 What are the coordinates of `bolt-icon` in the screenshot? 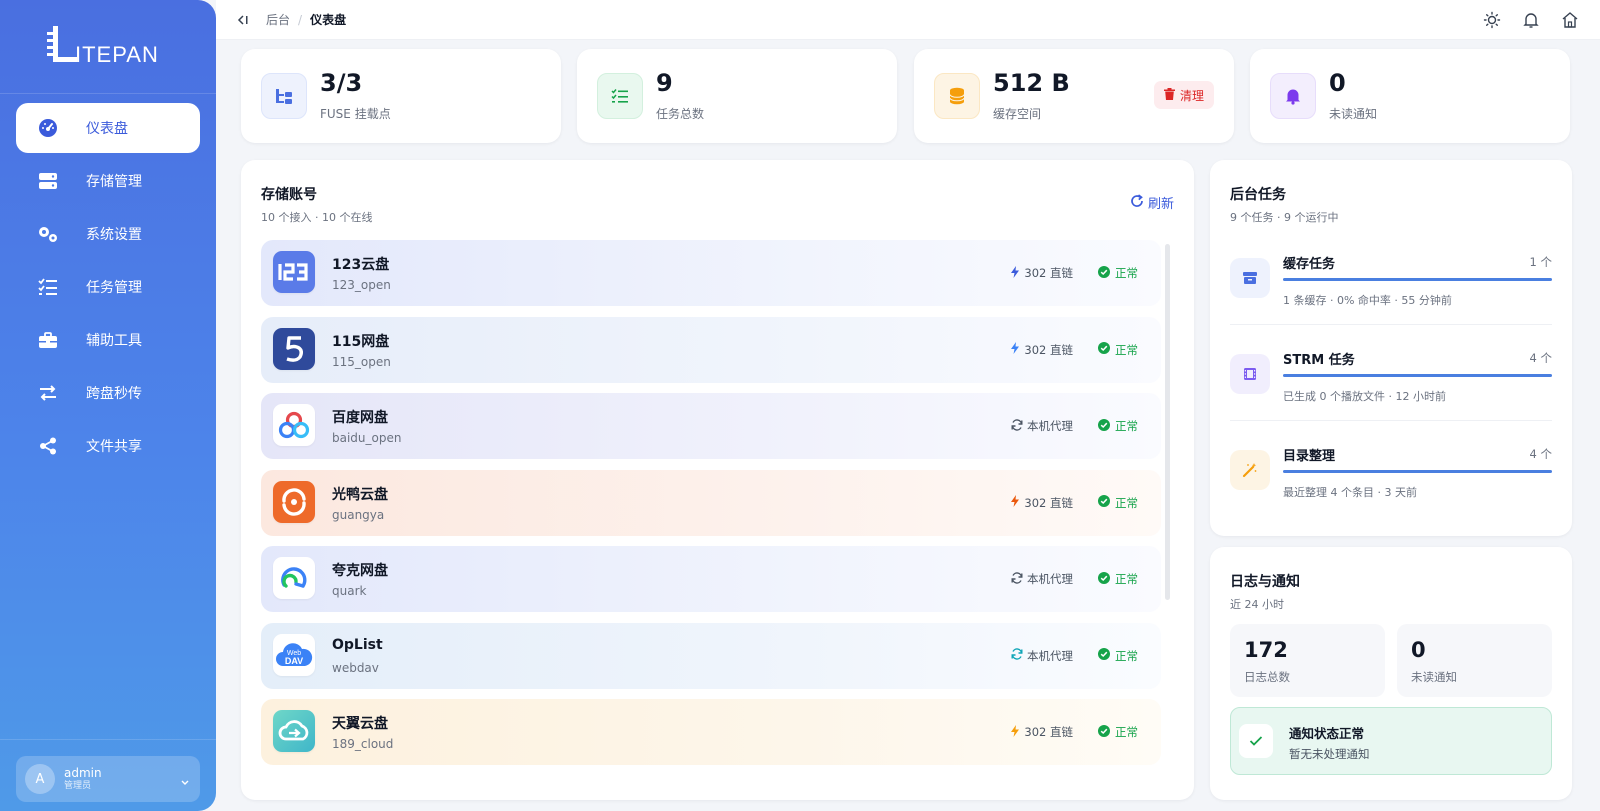 It's located at (1015, 502).